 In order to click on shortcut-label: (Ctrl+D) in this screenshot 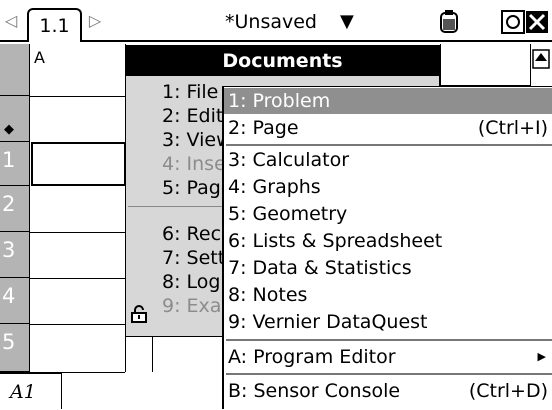, I will do `click(508, 391)`.